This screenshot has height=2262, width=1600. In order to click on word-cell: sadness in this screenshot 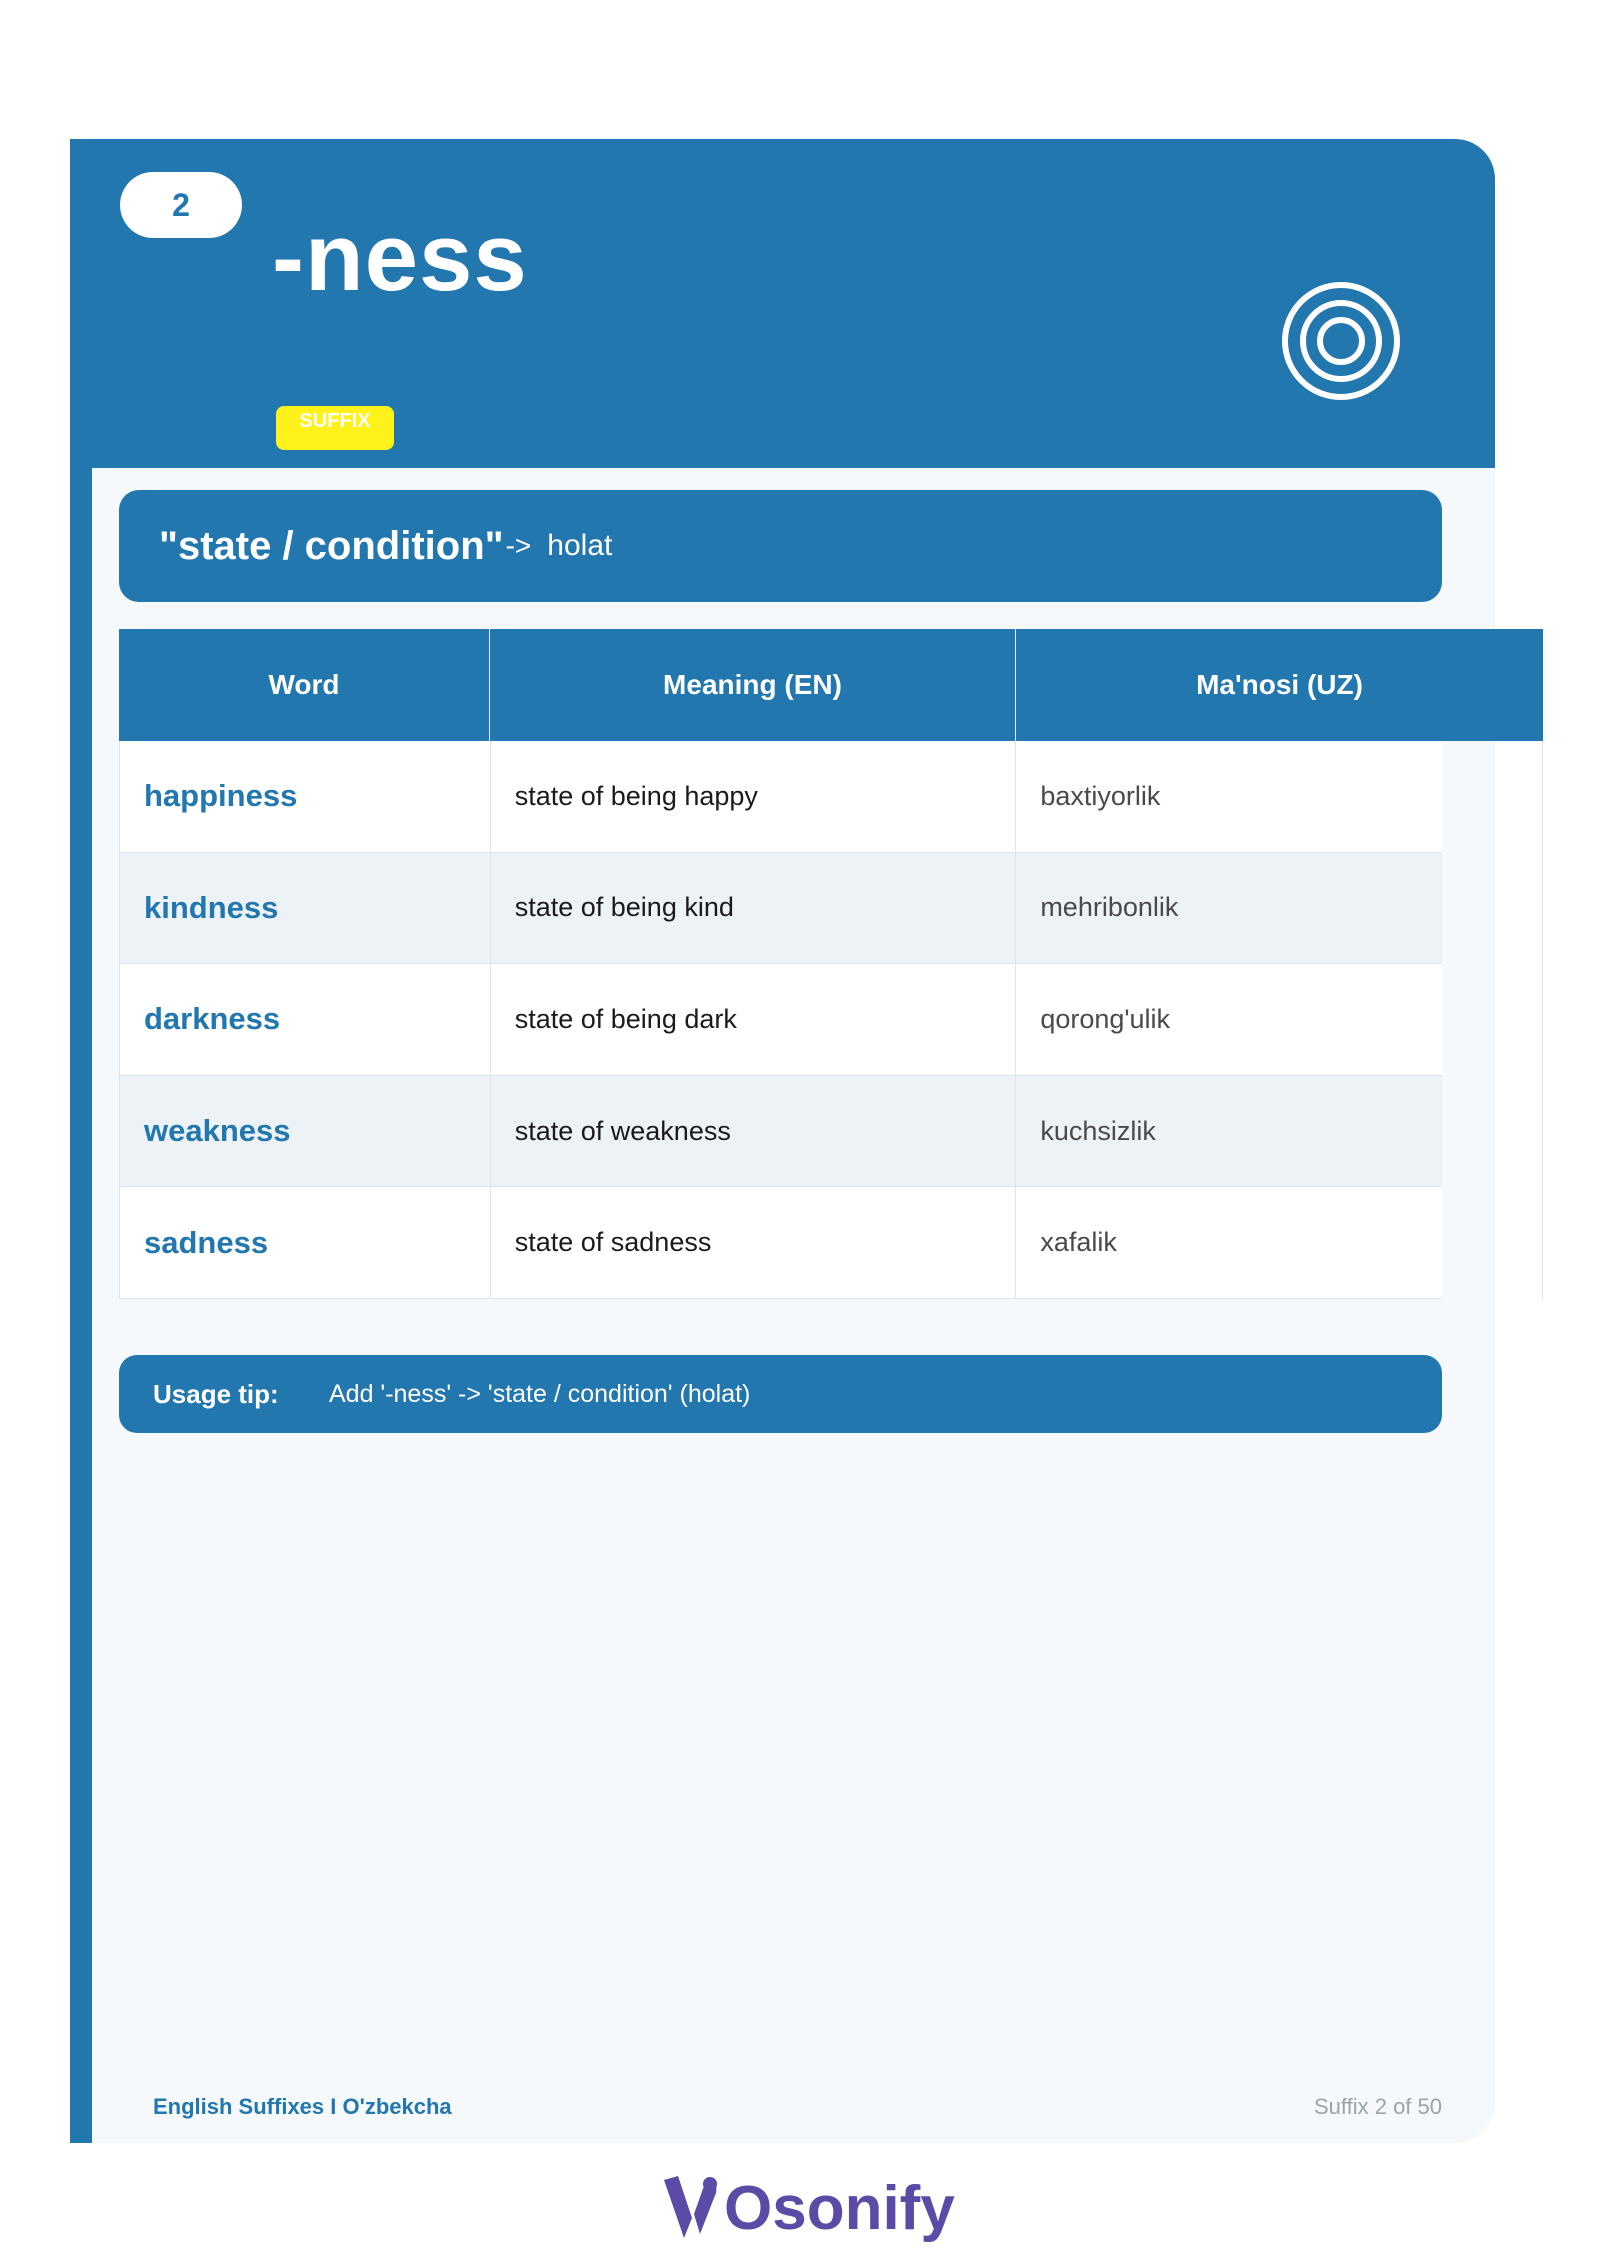, I will do `click(206, 1242)`.